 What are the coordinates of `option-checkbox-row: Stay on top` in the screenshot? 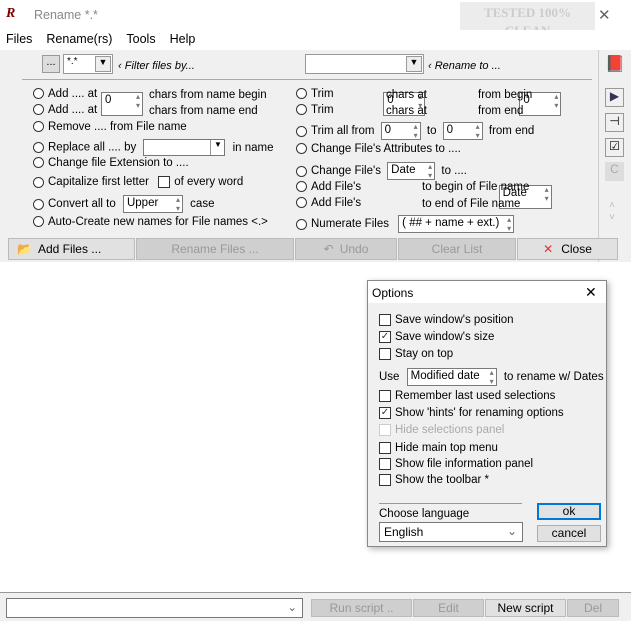 It's located at (416, 354).